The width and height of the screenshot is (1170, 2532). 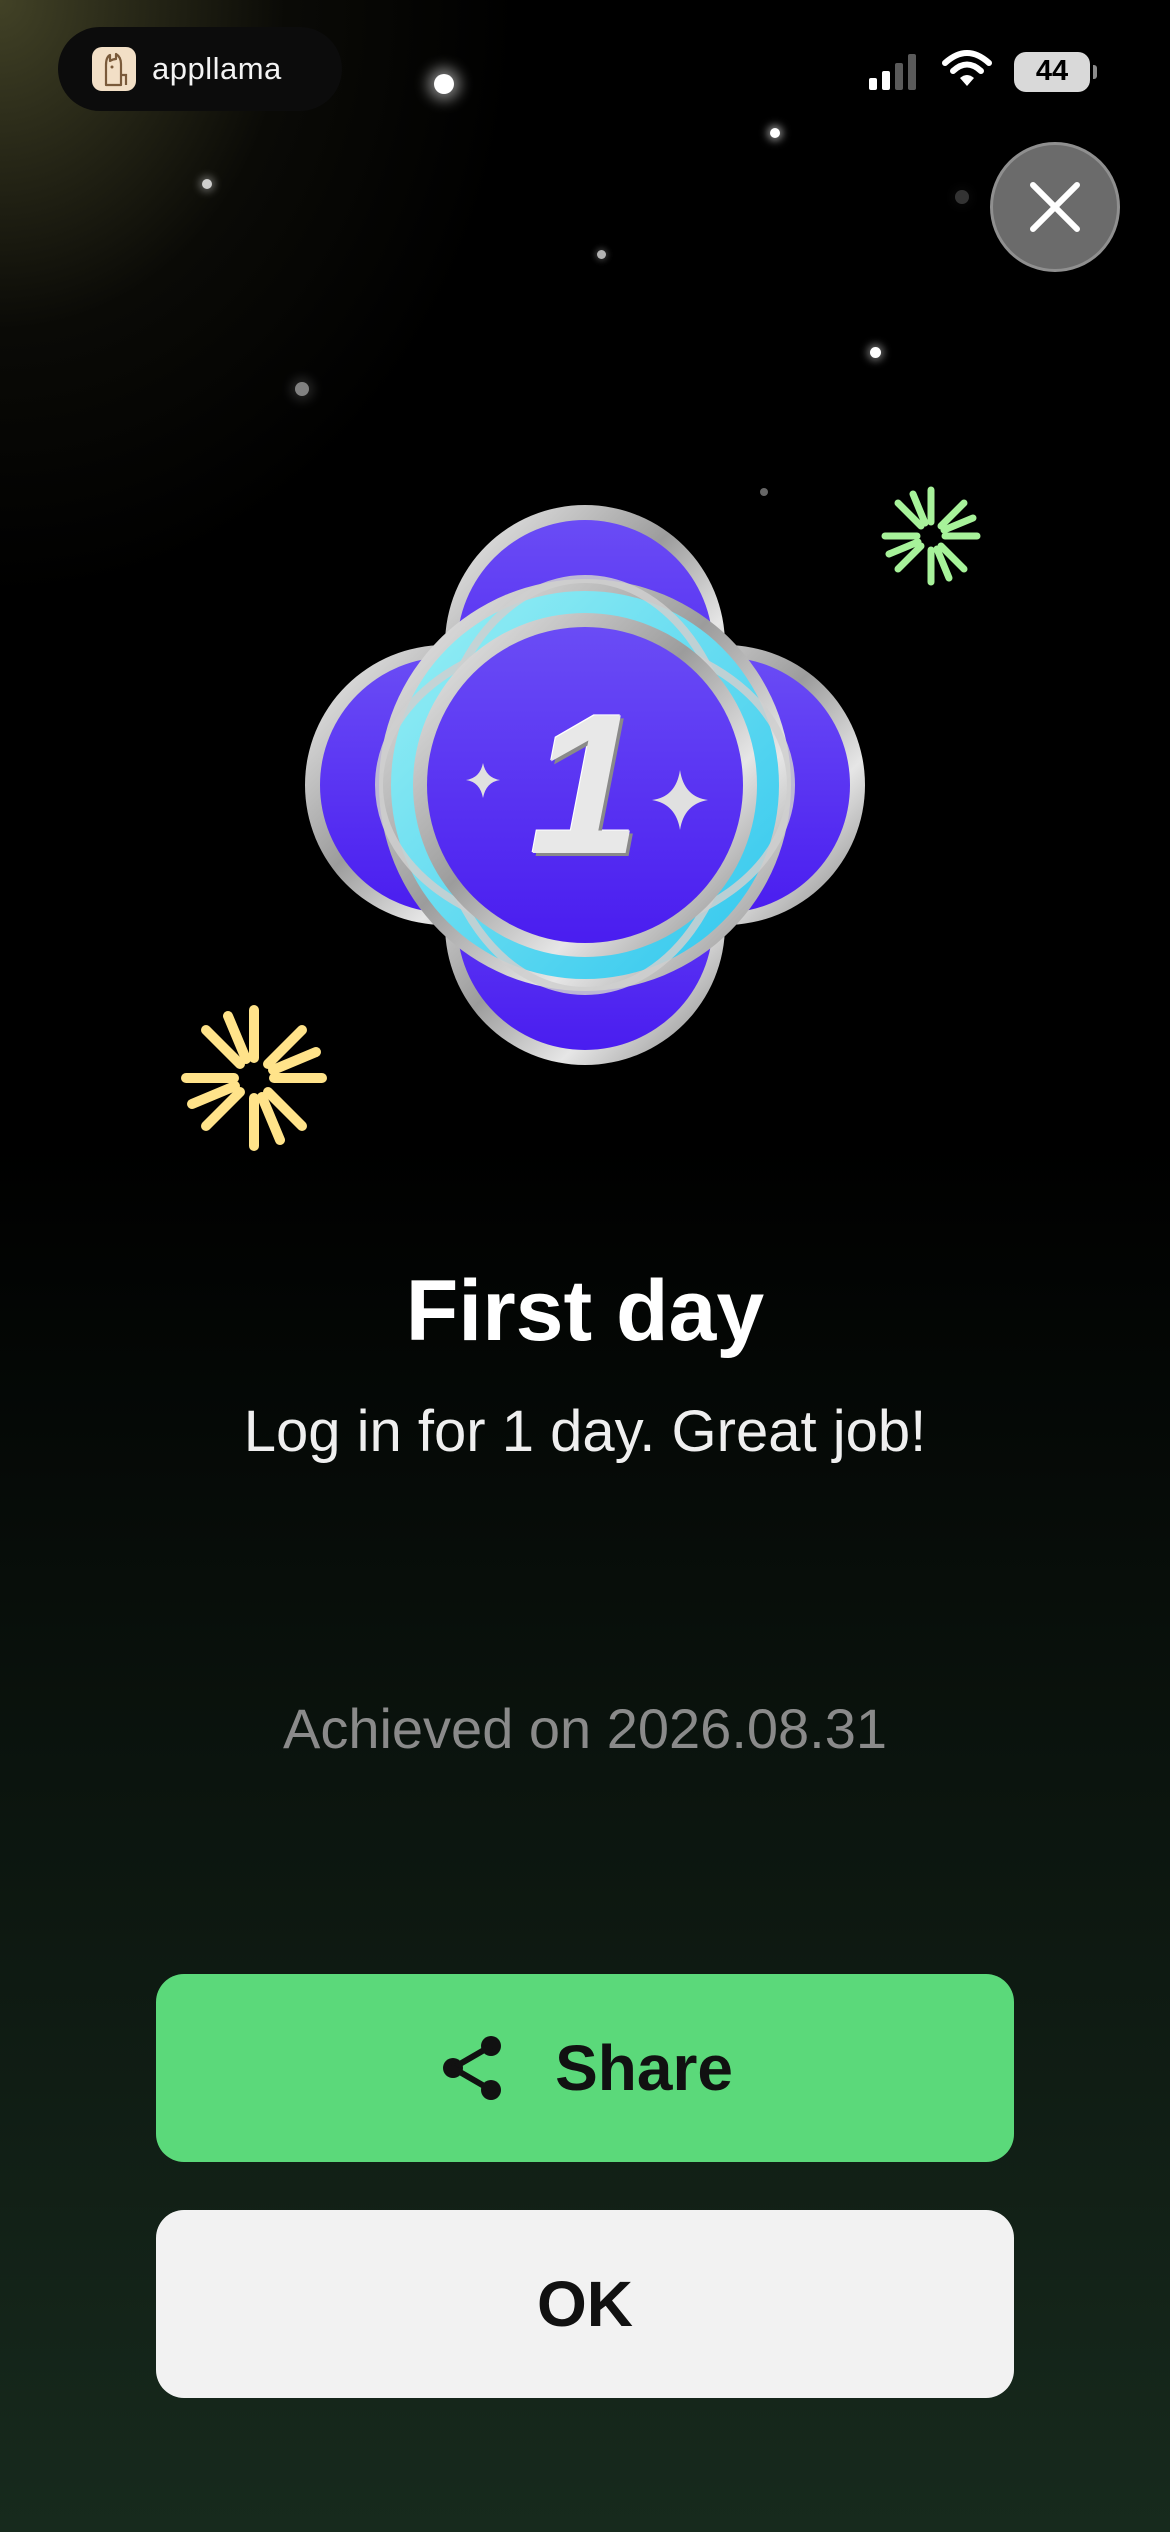 What do you see at coordinates (217, 68) in the screenshot?
I see `app-name: appllama` at bounding box center [217, 68].